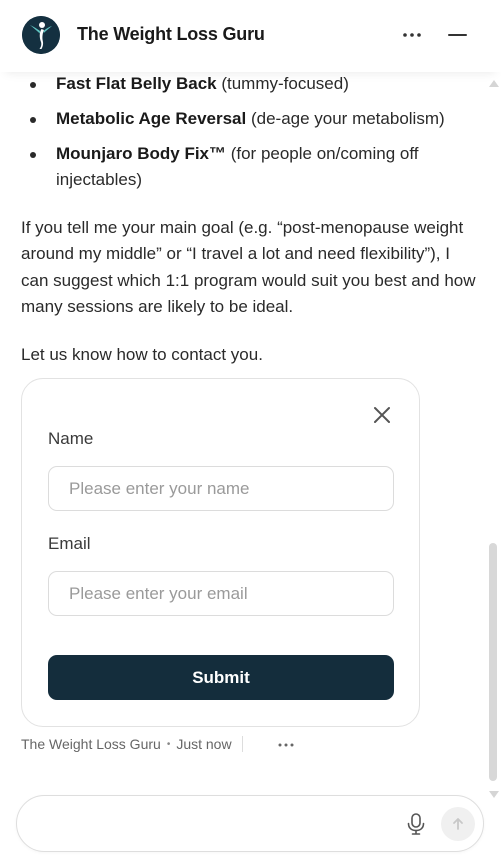 The width and height of the screenshot is (501, 861). I want to click on message-composer, so click(250, 823).